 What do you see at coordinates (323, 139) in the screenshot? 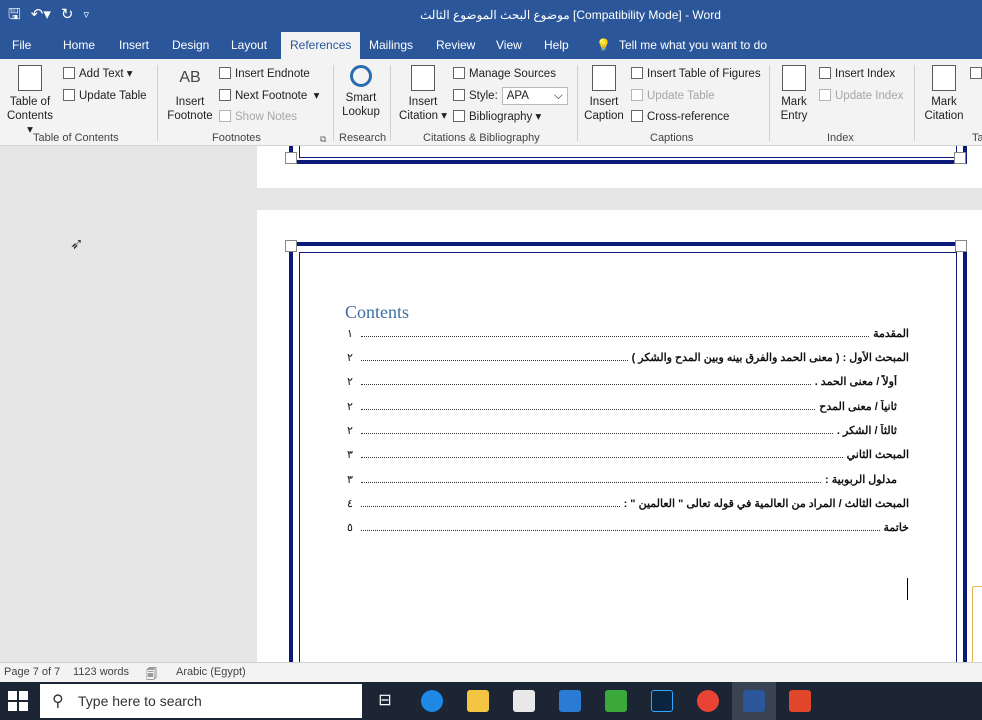
I see `dialog-launcher-icon: ⧉` at bounding box center [323, 139].